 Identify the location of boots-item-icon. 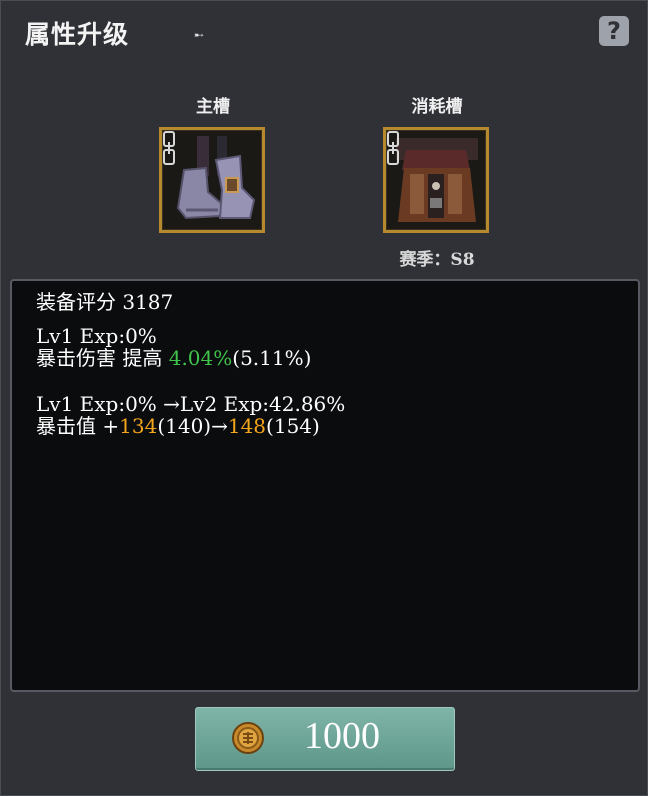
(216, 178).